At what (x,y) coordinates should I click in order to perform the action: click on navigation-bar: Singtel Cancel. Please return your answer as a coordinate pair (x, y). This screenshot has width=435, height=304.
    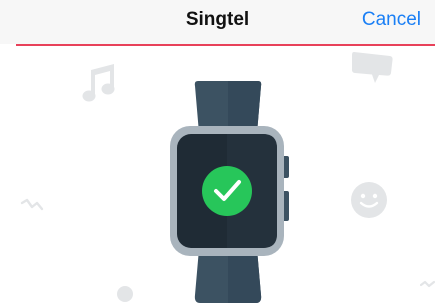
    Looking at the image, I should click on (217, 22).